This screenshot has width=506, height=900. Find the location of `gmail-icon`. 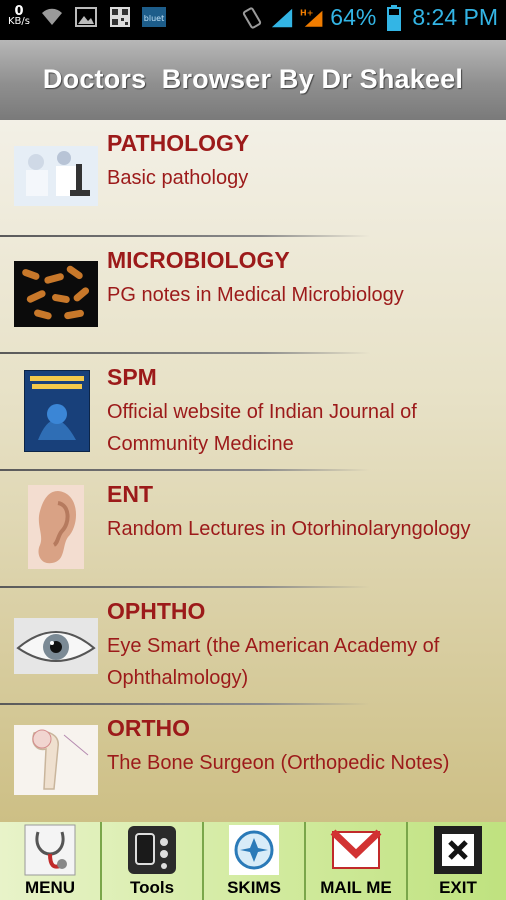

gmail-icon is located at coordinates (356, 850).